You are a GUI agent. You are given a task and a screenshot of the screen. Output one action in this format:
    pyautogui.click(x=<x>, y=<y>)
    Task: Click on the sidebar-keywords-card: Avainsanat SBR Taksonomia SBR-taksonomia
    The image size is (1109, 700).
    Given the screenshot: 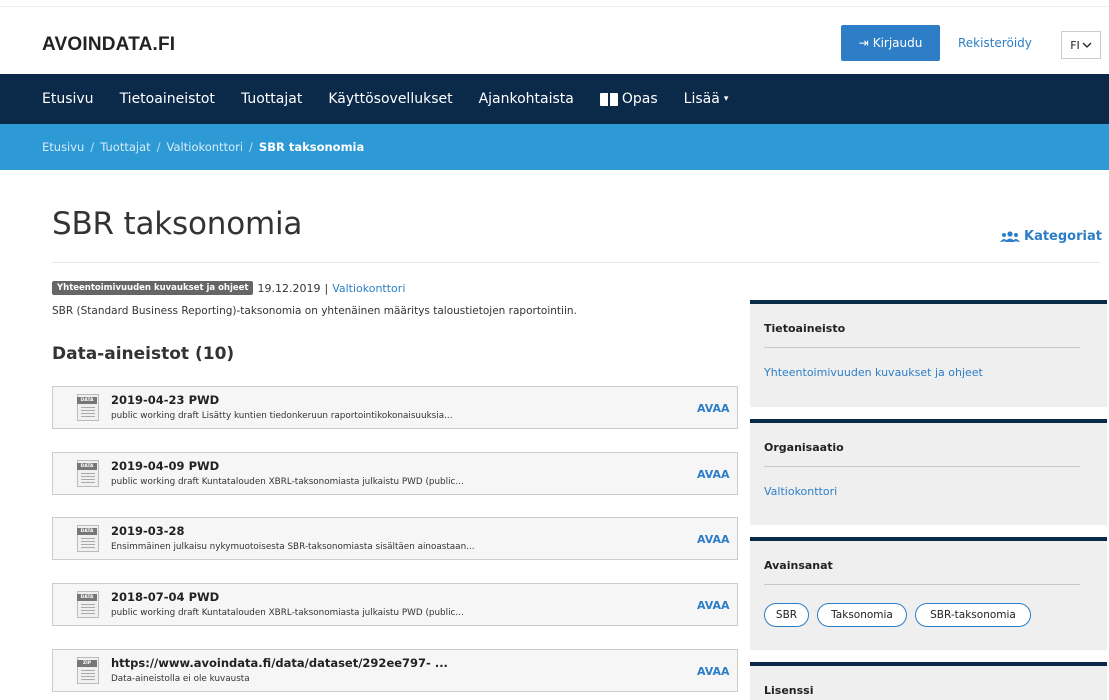 What is the action you would take?
    pyautogui.click(x=928, y=593)
    